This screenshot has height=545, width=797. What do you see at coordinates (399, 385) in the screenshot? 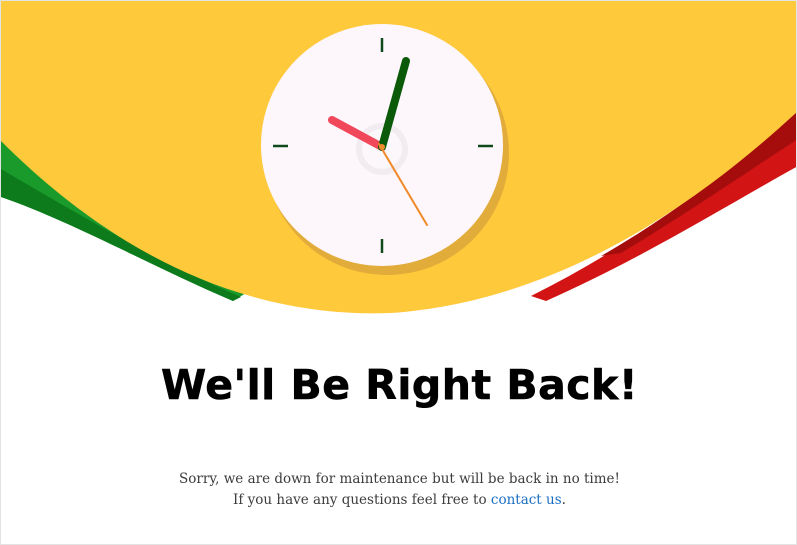
I see `page-title: We'll Be Right Back!` at bounding box center [399, 385].